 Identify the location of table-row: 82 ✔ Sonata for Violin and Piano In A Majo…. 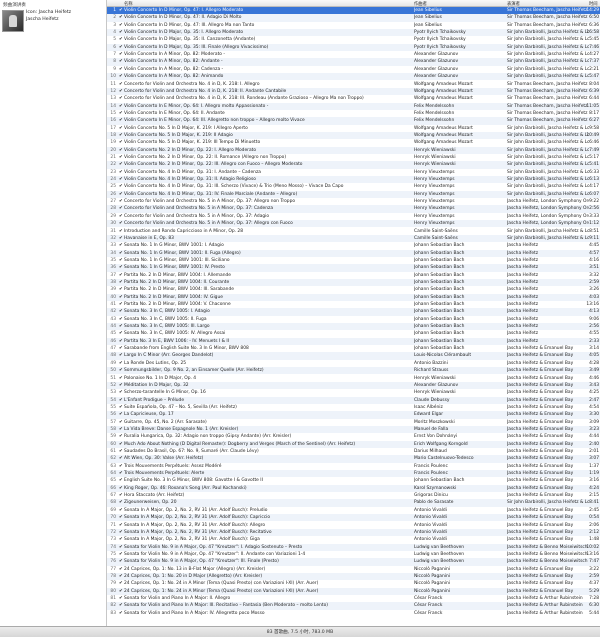
(353, 606).